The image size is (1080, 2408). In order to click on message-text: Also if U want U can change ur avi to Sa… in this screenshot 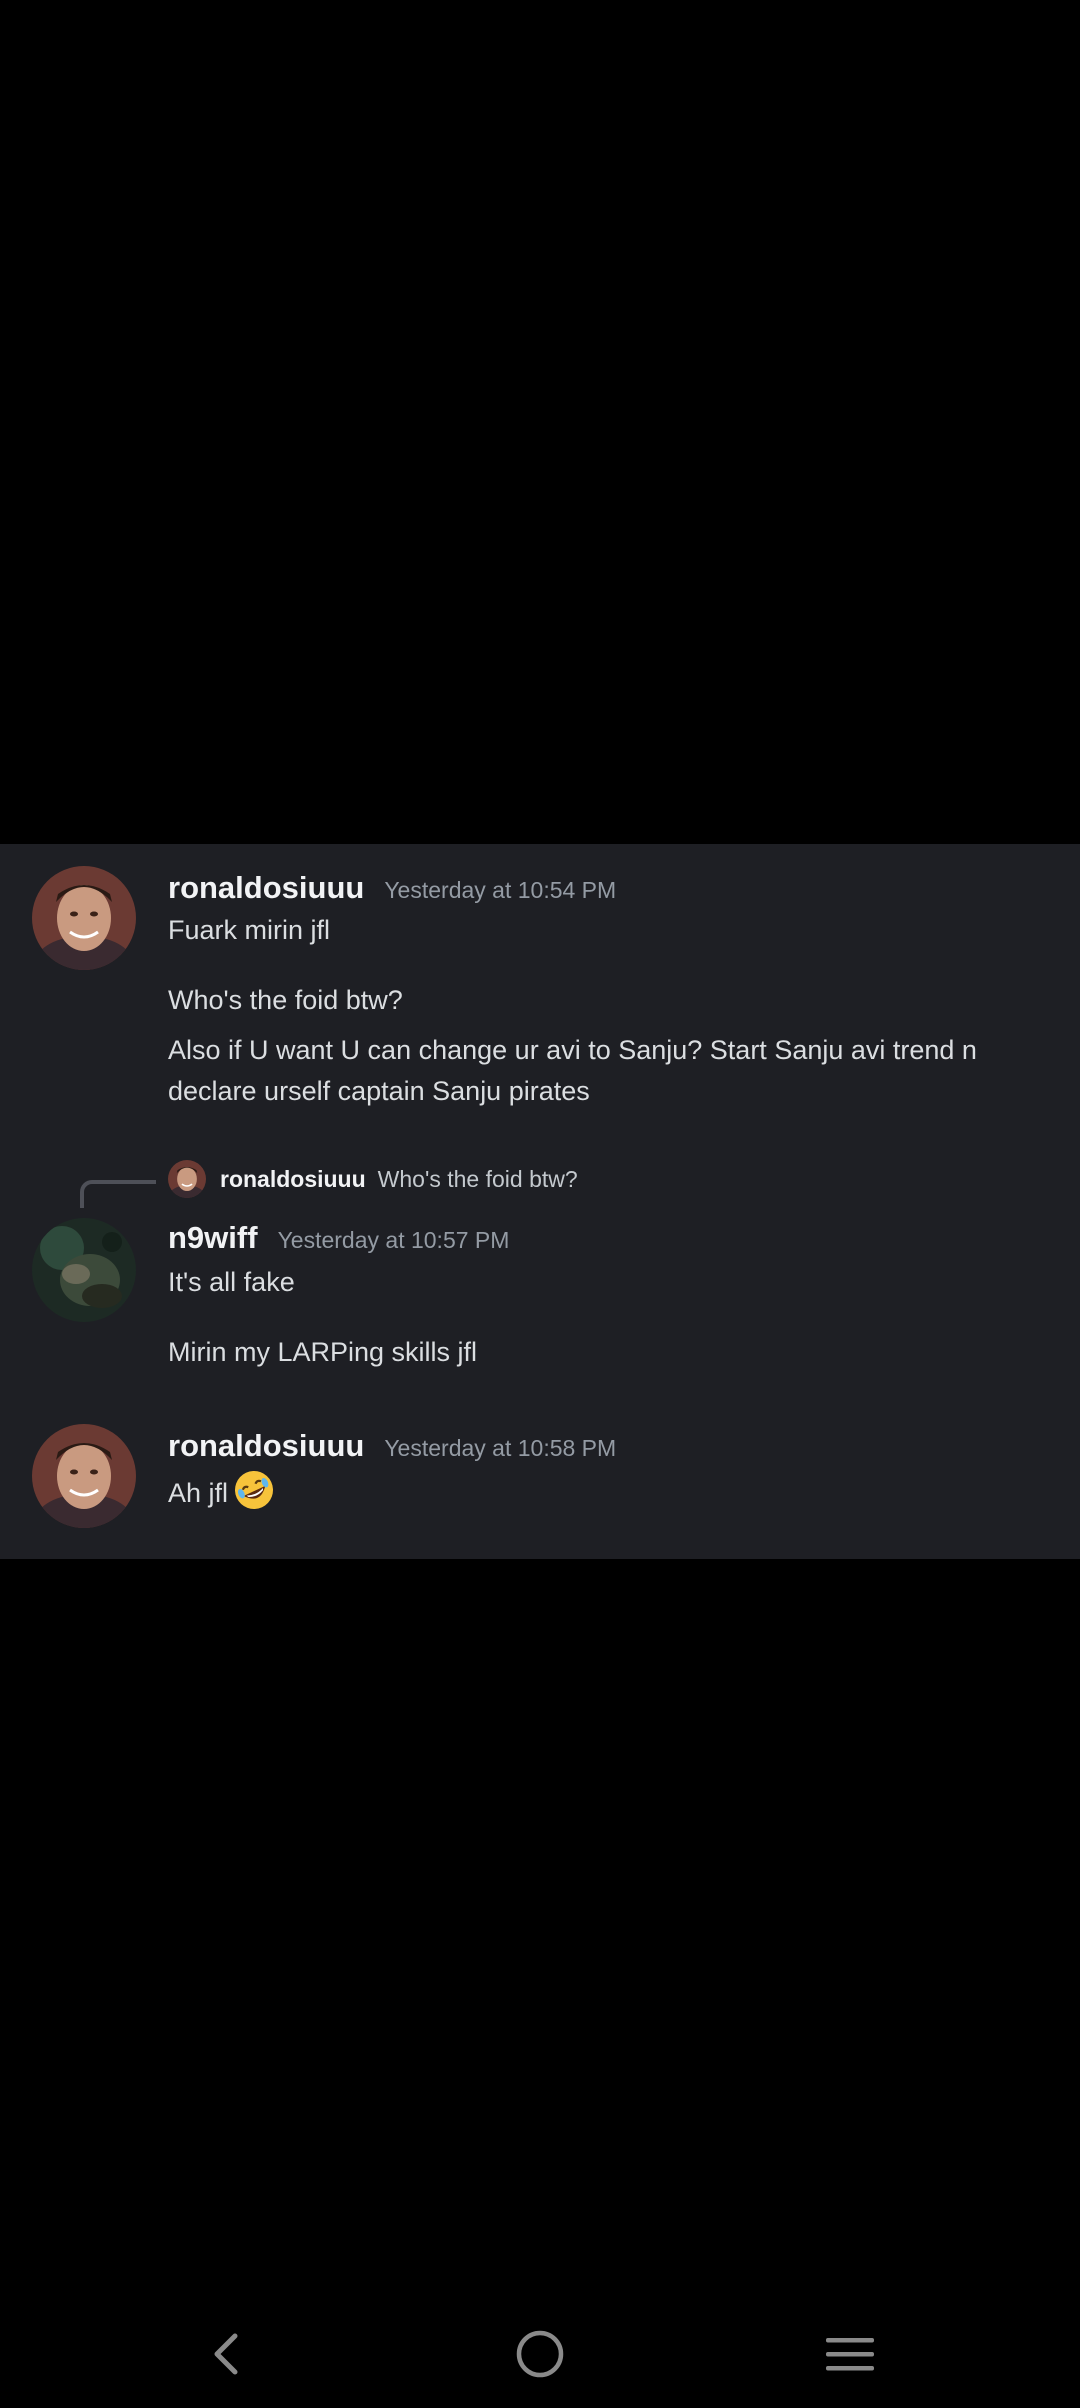, I will do `click(572, 1070)`.